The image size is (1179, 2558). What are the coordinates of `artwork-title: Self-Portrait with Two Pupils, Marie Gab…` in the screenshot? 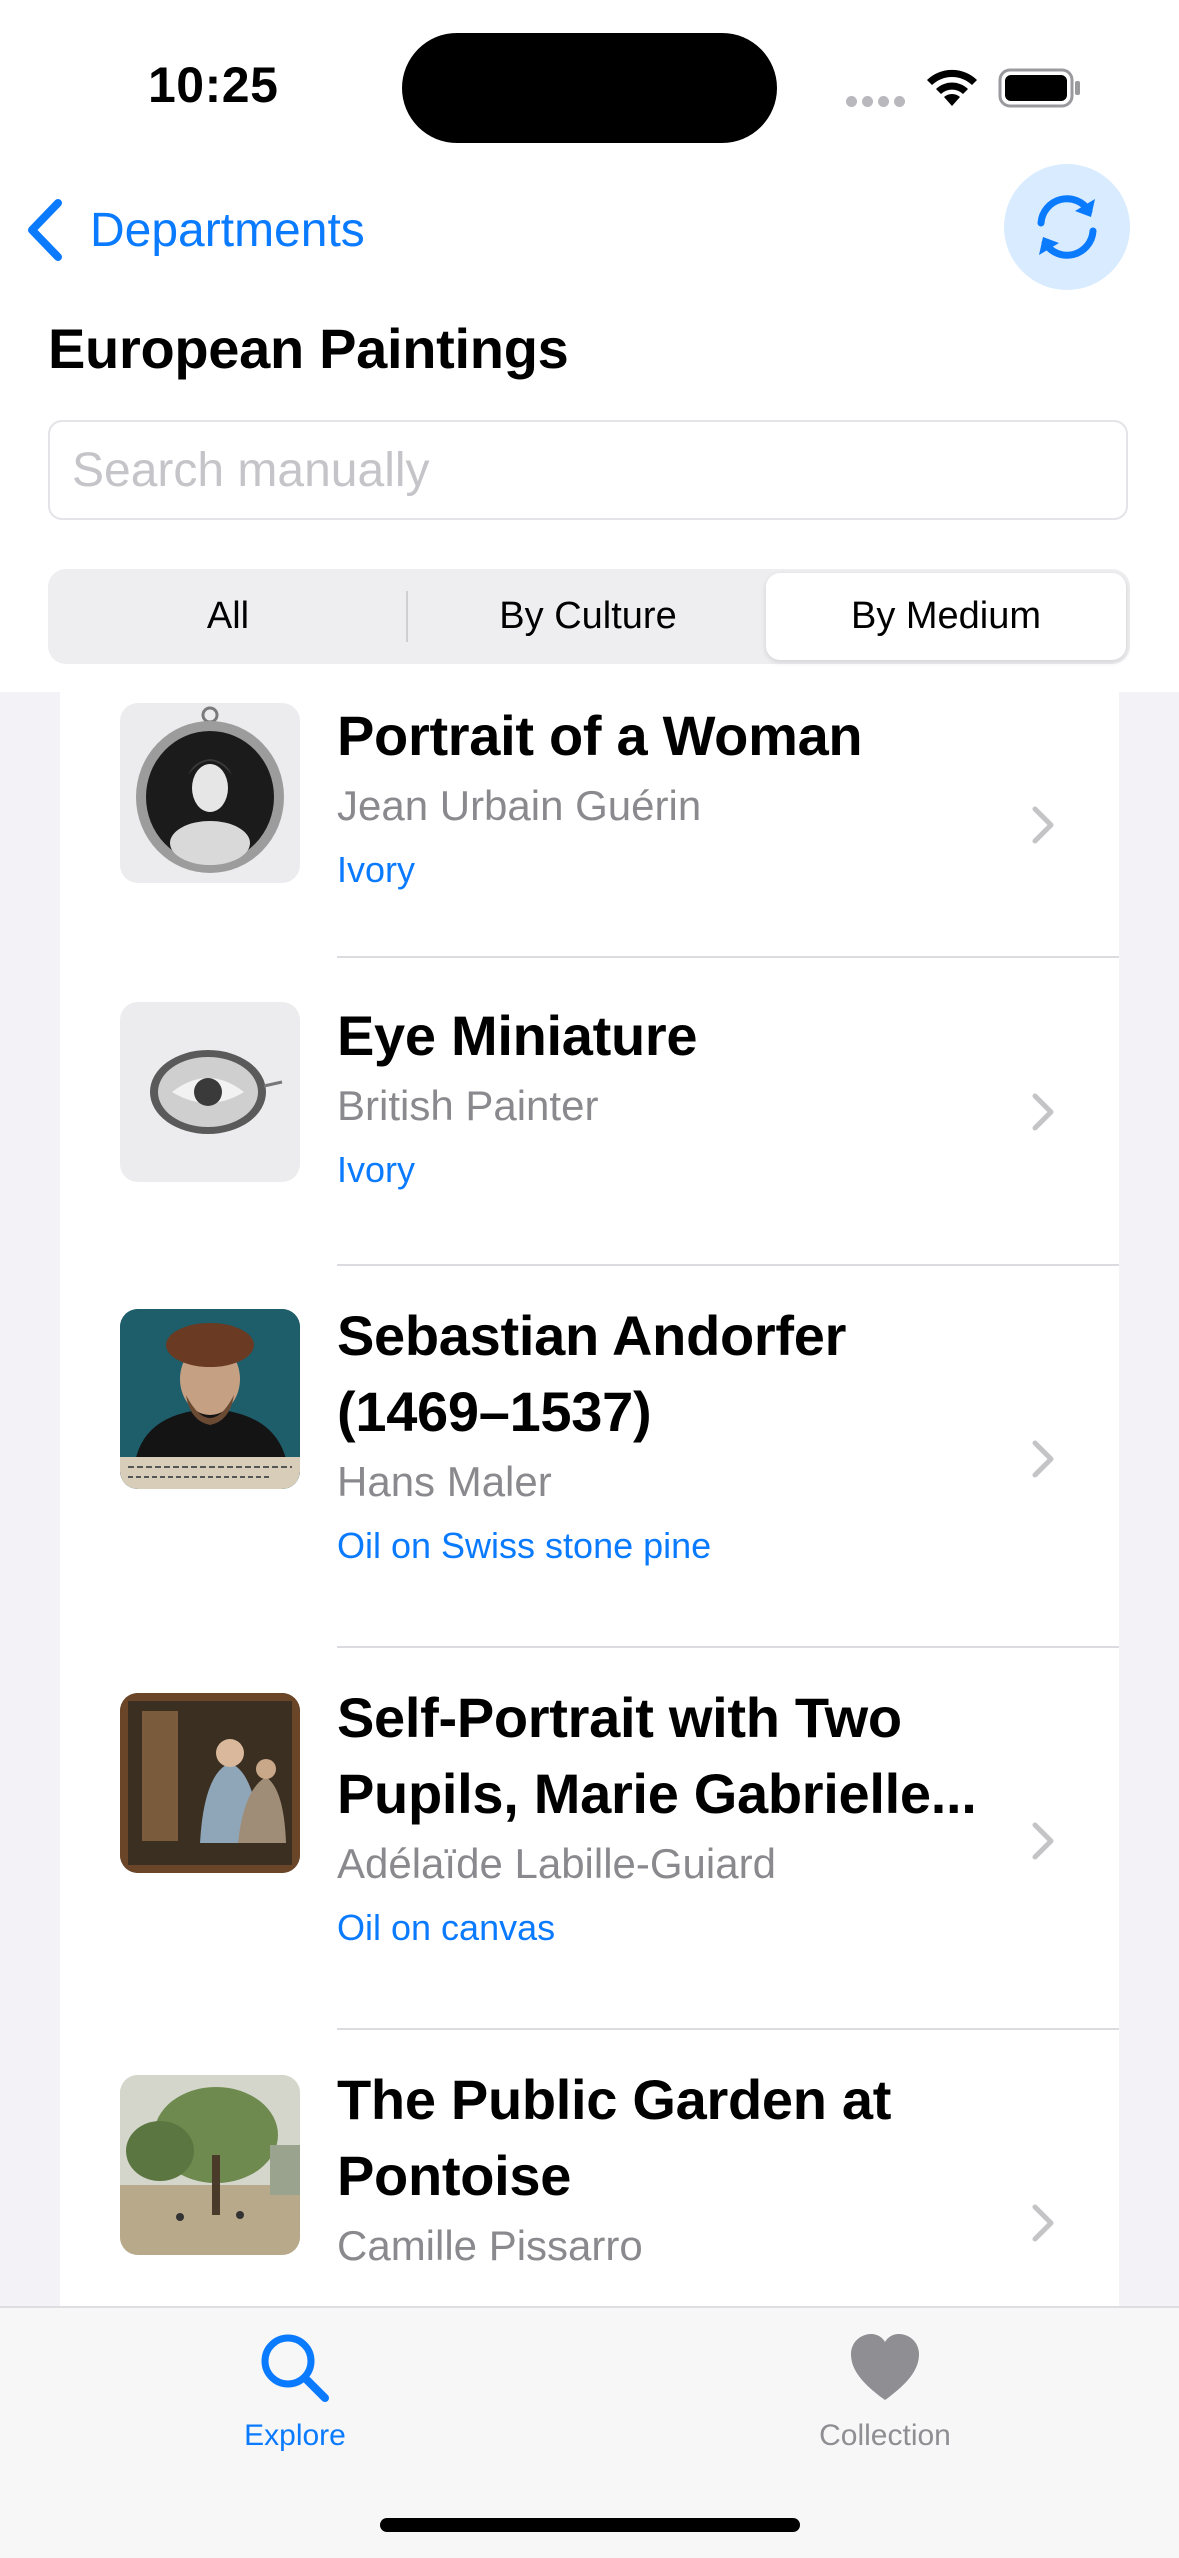 It's located at (657, 1755).